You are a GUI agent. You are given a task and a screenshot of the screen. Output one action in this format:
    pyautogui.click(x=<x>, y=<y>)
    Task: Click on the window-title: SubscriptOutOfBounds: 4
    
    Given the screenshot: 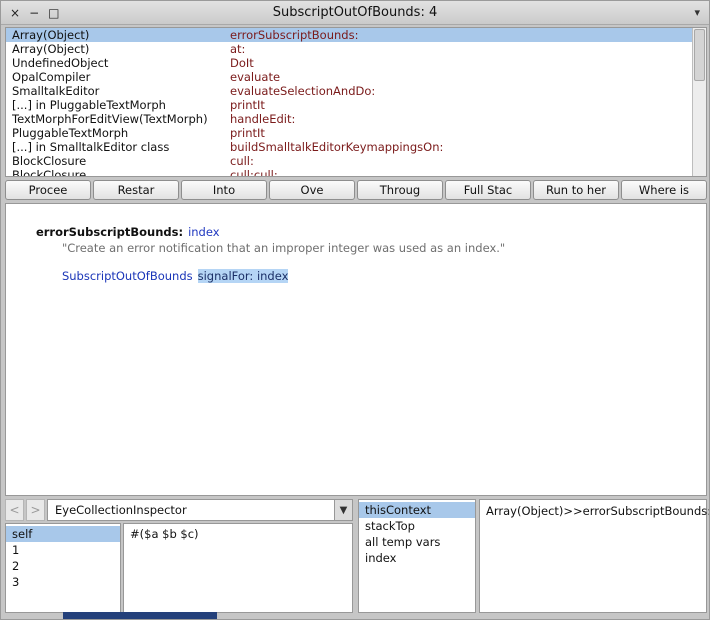 What is the action you would take?
    pyautogui.click(x=355, y=12)
    